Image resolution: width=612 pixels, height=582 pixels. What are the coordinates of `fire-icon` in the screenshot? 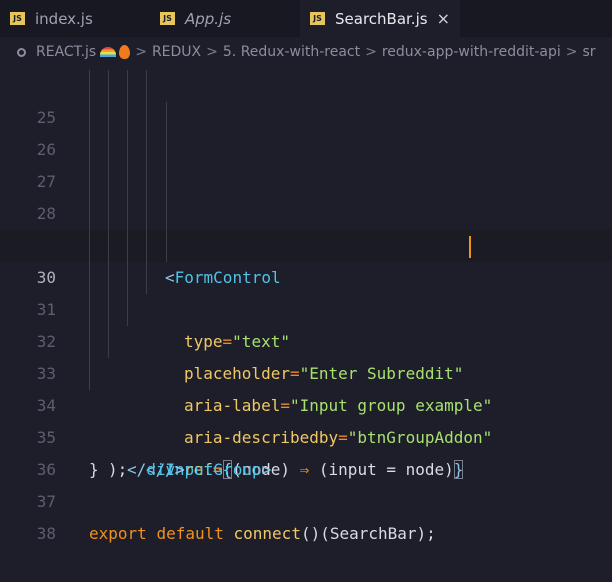 It's located at (125, 52).